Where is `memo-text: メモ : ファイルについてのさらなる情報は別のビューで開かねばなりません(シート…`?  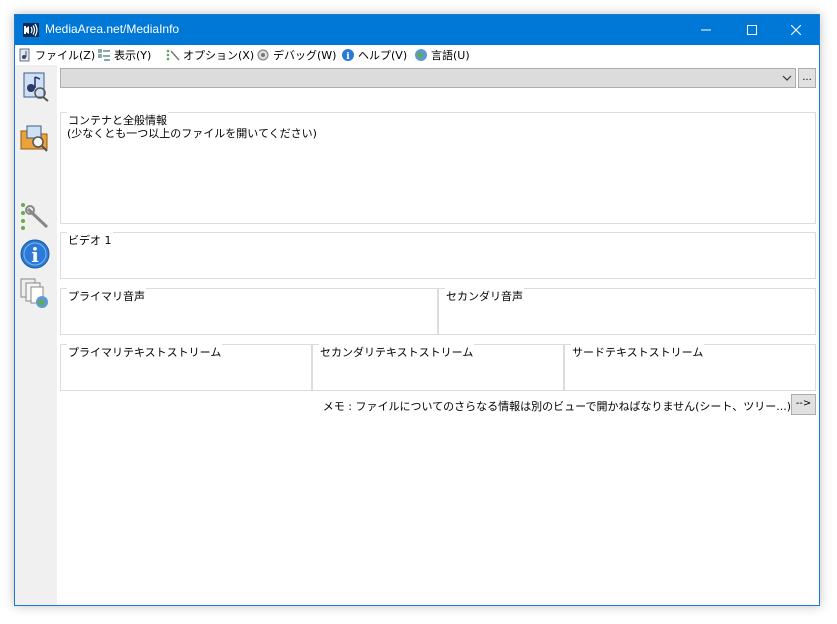 memo-text: メモ : ファイルについてのさらなる情報は別のビューで開かねばなりません(シート… is located at coordinates (556, 406).